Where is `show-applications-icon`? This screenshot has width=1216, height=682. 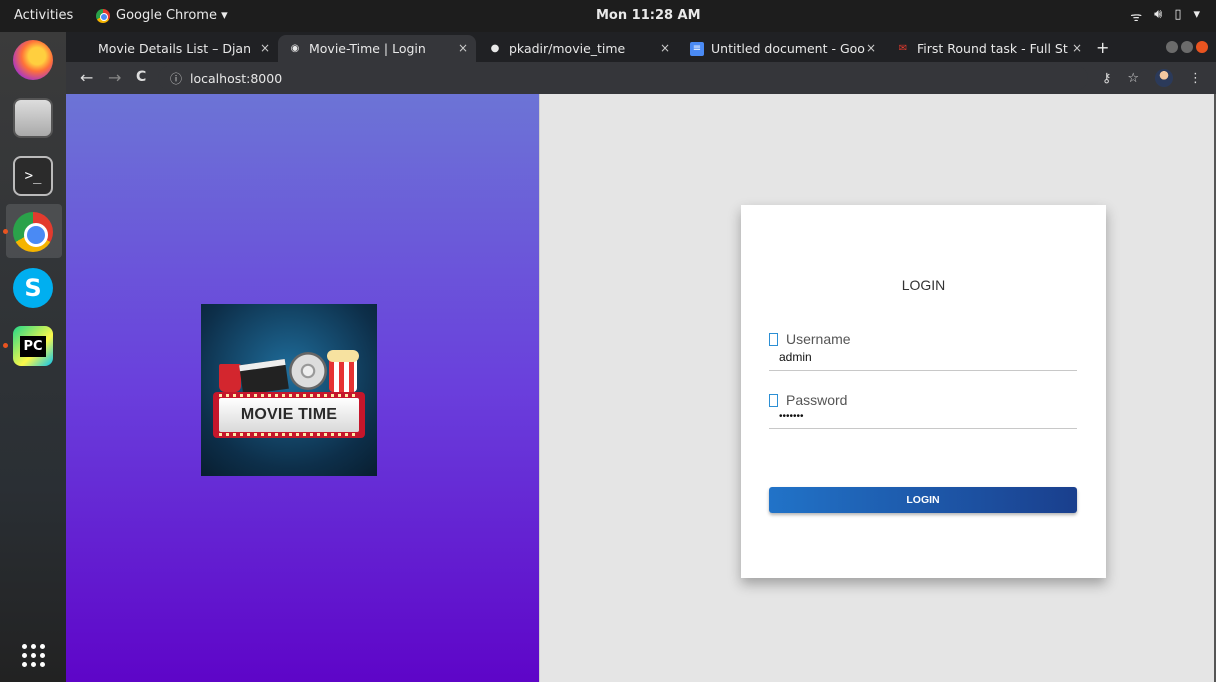
show-applications-icon is located at coordinates (34, 656).